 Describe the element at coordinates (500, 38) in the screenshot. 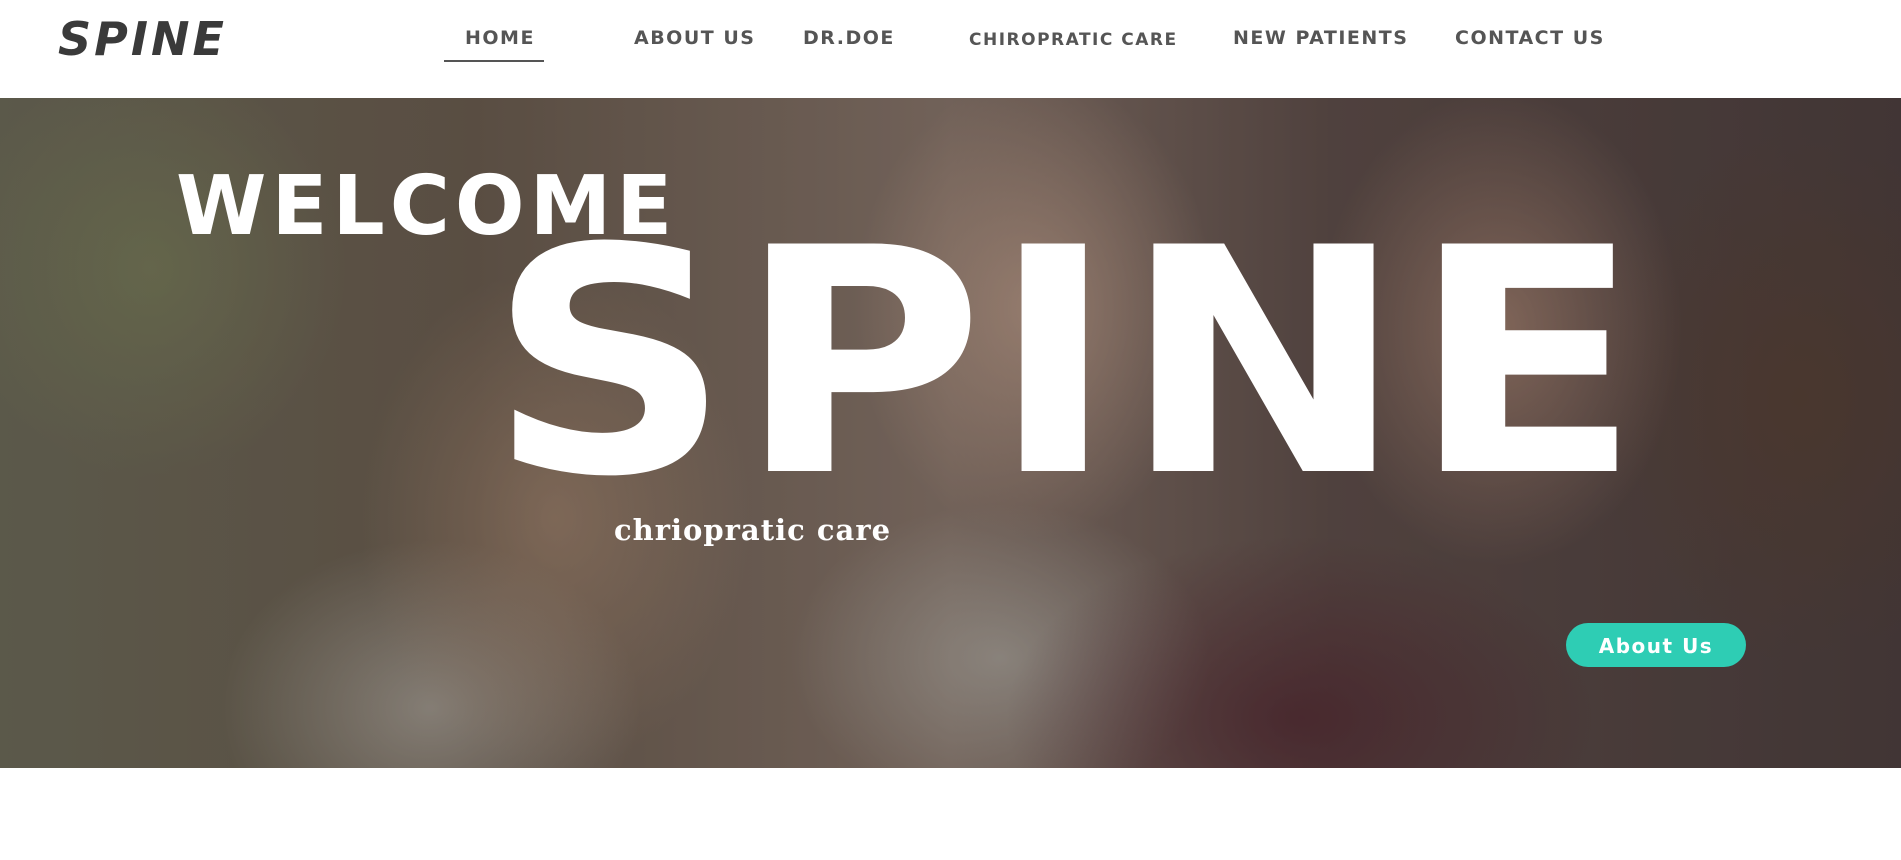

I see `nav-home: HOME` at that location.